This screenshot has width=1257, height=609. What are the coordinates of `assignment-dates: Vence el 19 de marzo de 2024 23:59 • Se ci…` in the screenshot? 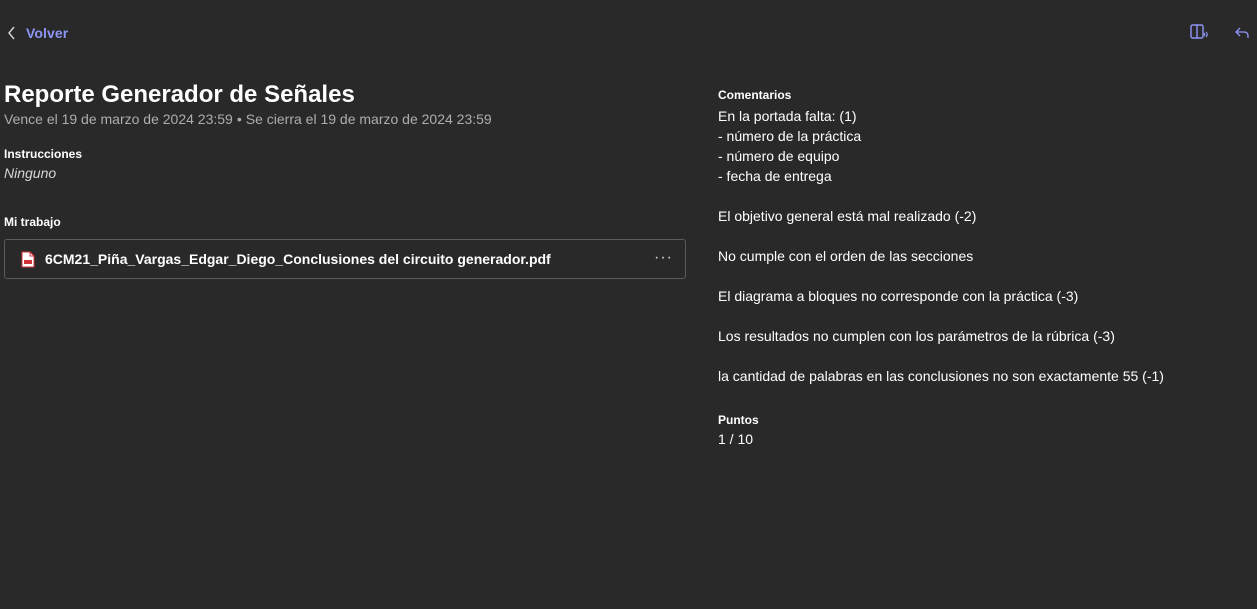 It's located at (345, 119).